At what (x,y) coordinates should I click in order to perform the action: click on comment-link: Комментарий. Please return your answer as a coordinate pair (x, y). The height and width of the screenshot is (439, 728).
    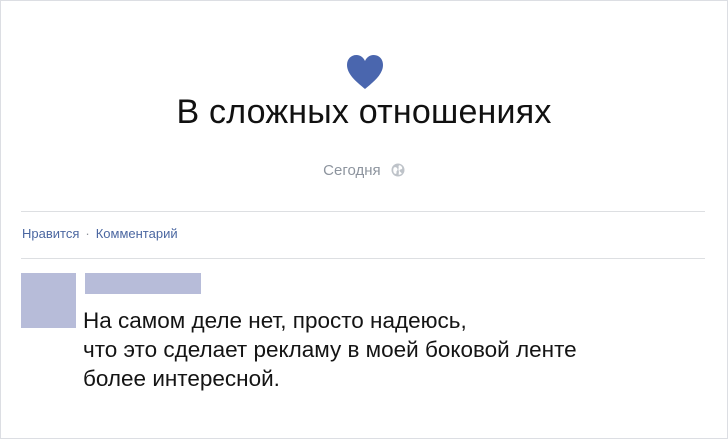
    Looking at the image, I should click on (137, 233).